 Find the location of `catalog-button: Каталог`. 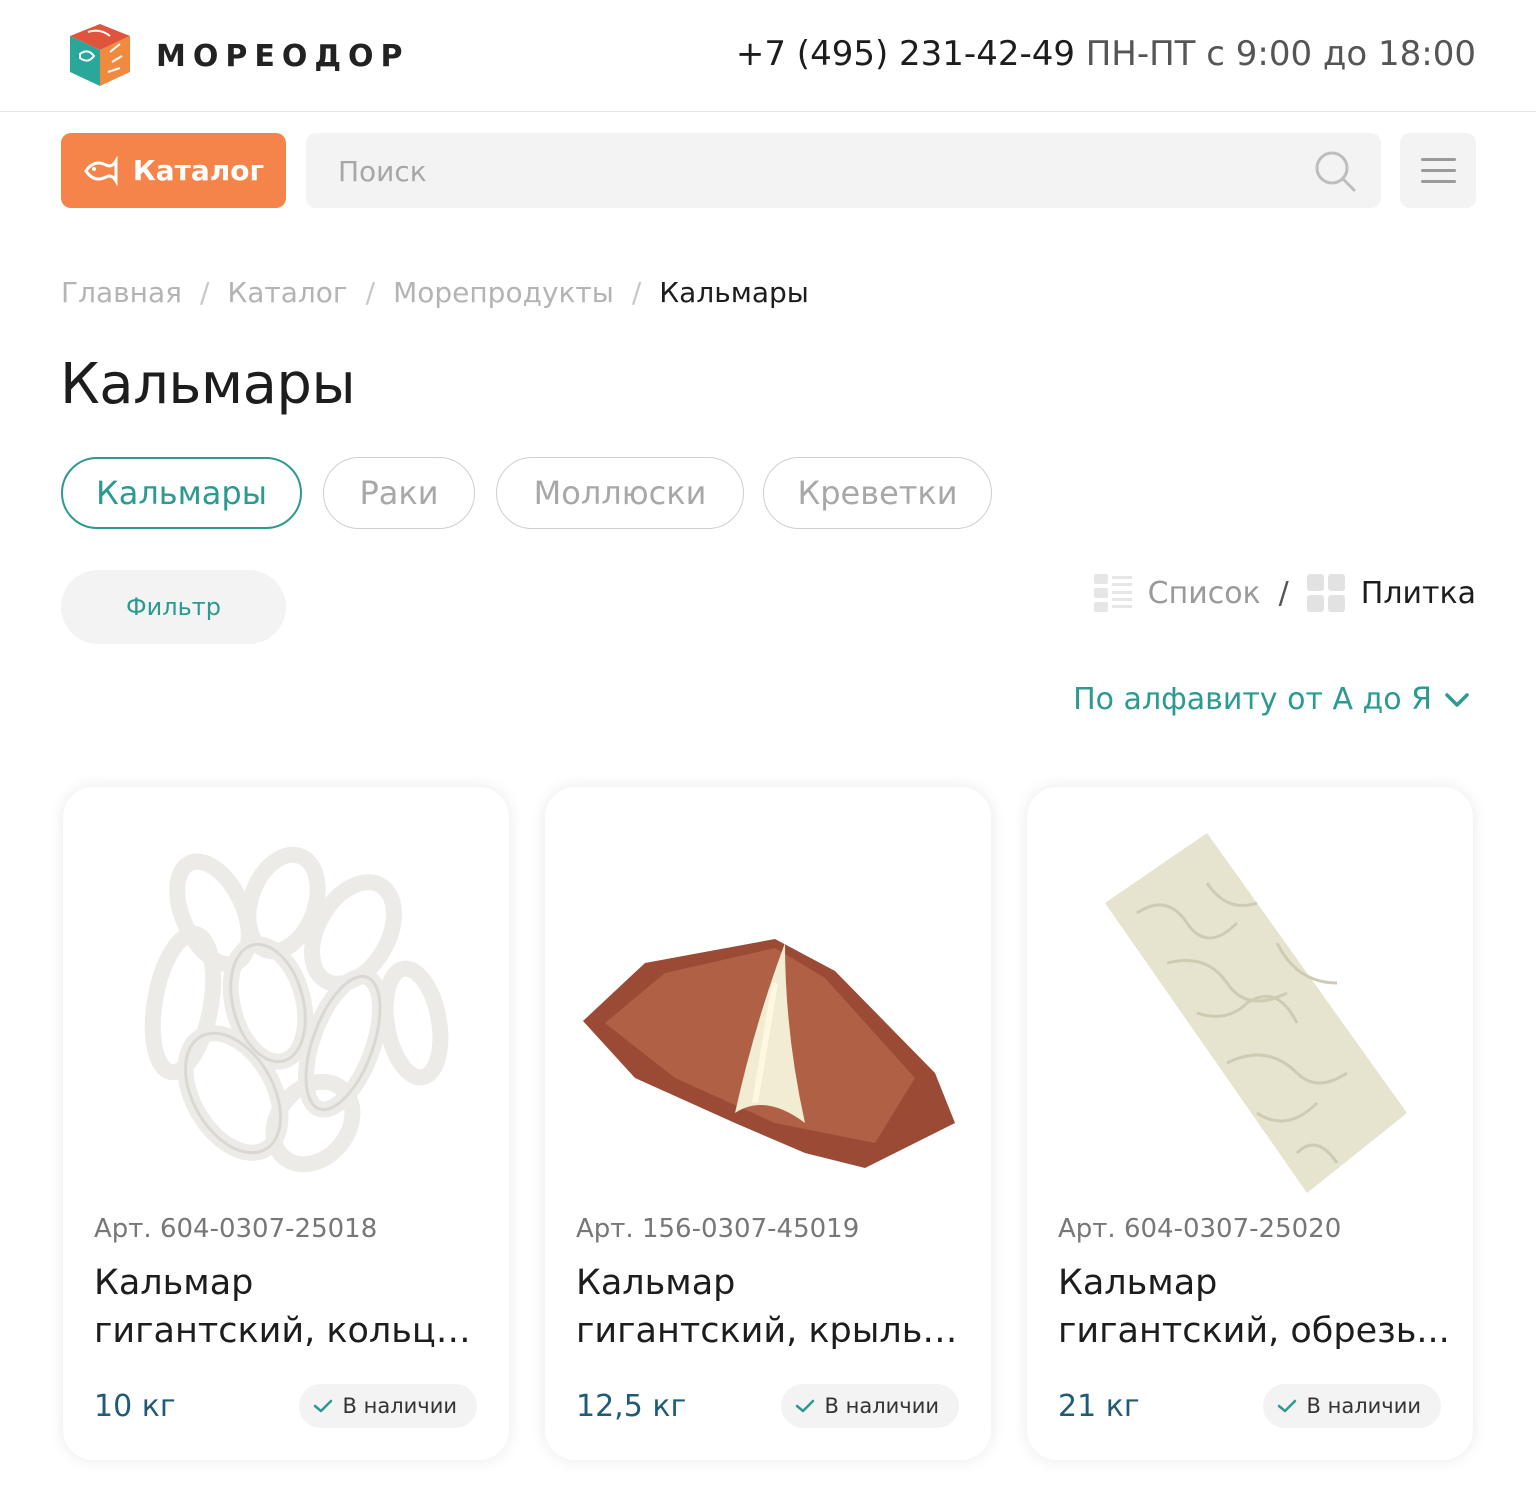

catalog-button: Каталог is located at coordinates (173, 170).